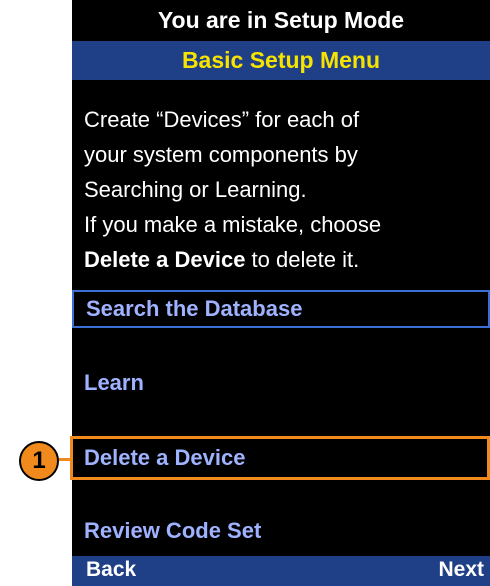 The image size is (490, 586). I want to click on instructions-line: Delete a Device to delete it., so click(284, 259).